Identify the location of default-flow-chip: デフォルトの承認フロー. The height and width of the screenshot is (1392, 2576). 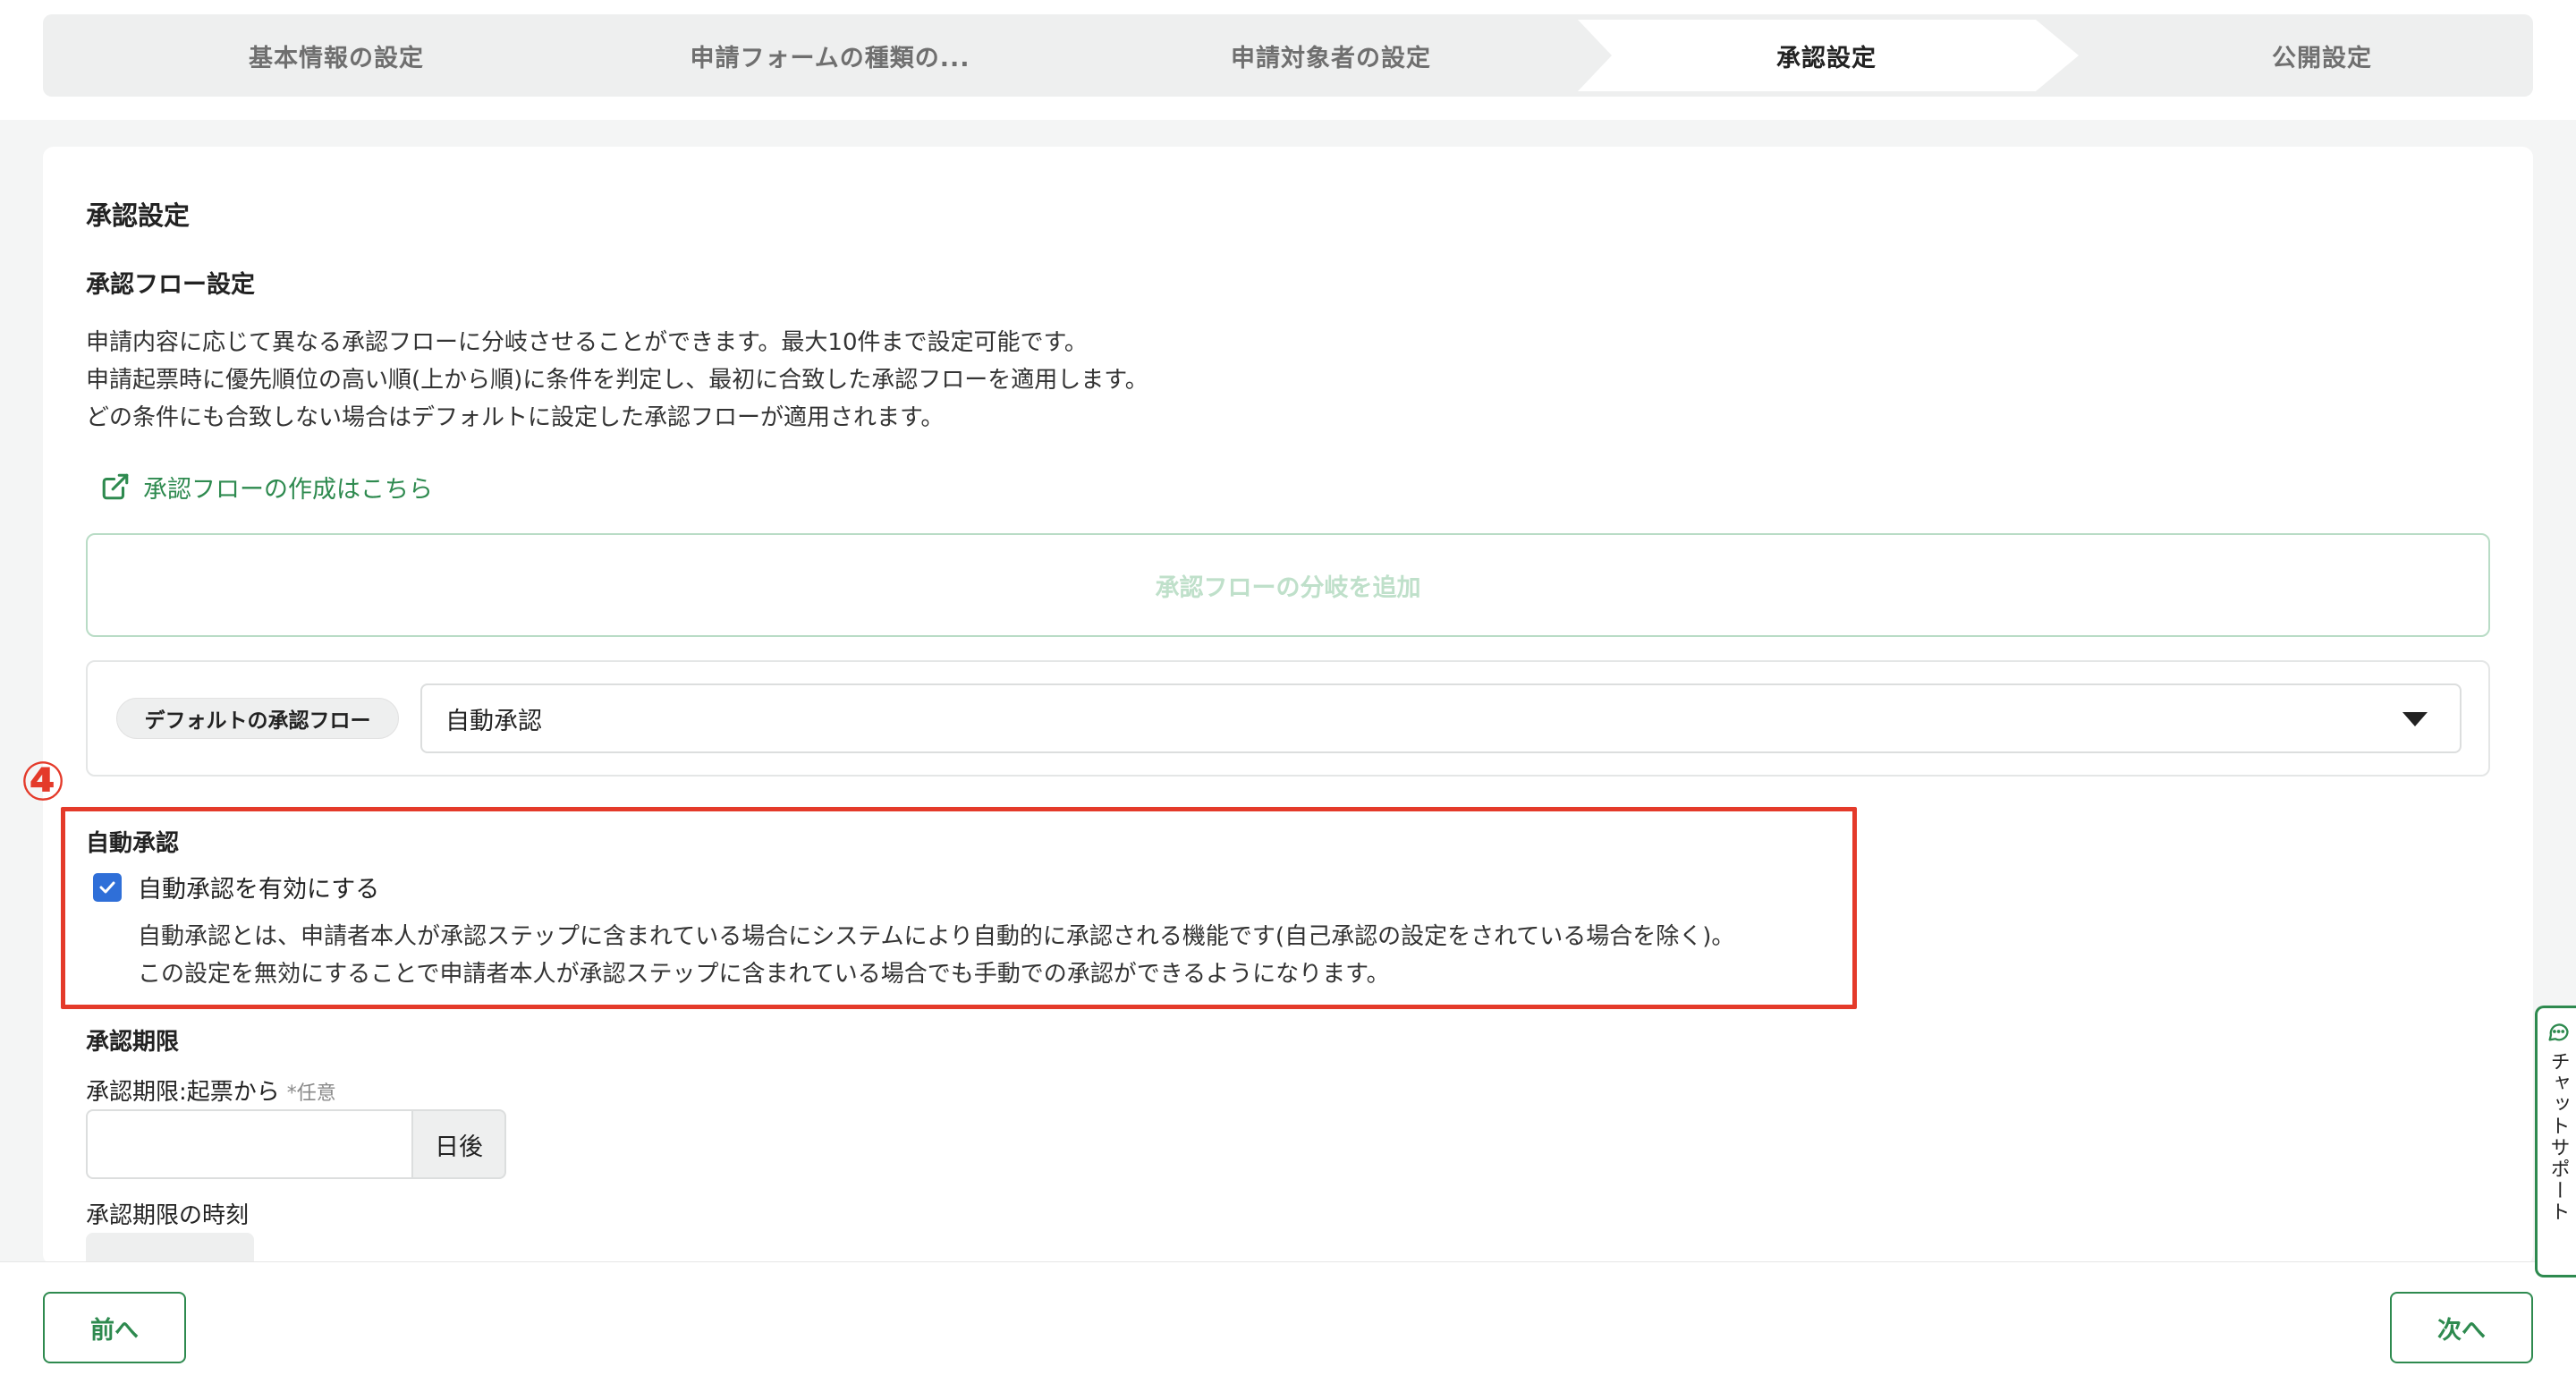
(257, 718).